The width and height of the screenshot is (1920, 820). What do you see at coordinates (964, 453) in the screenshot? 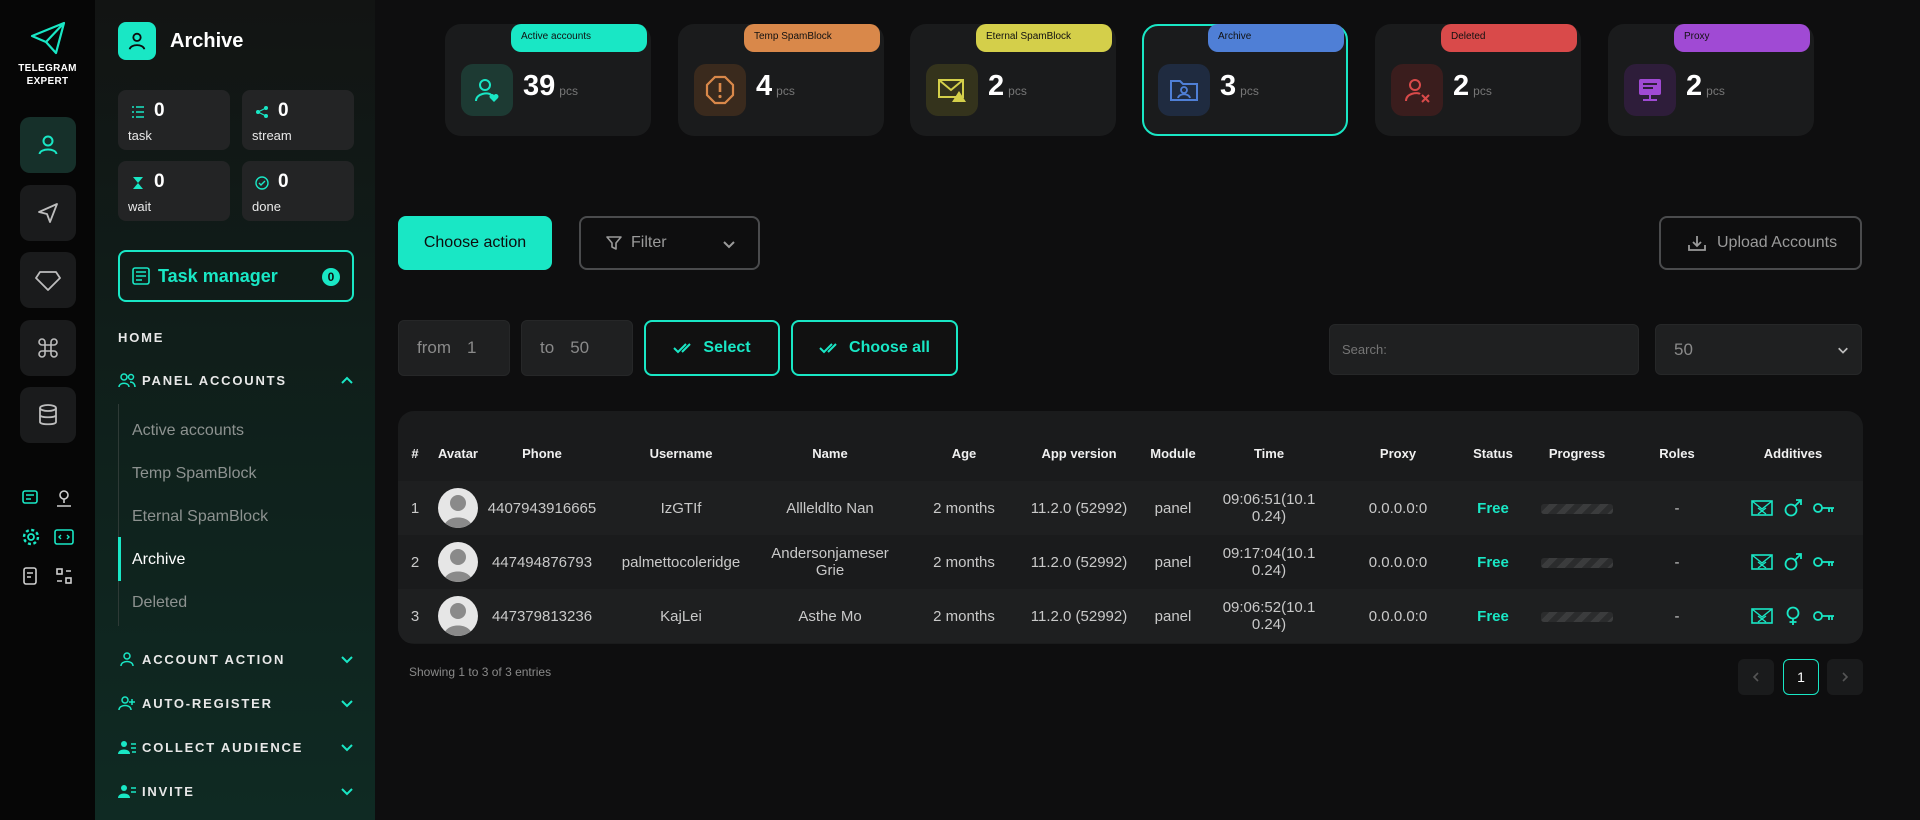
I see `col-header-age: Age` at bounding box center [964, 453].